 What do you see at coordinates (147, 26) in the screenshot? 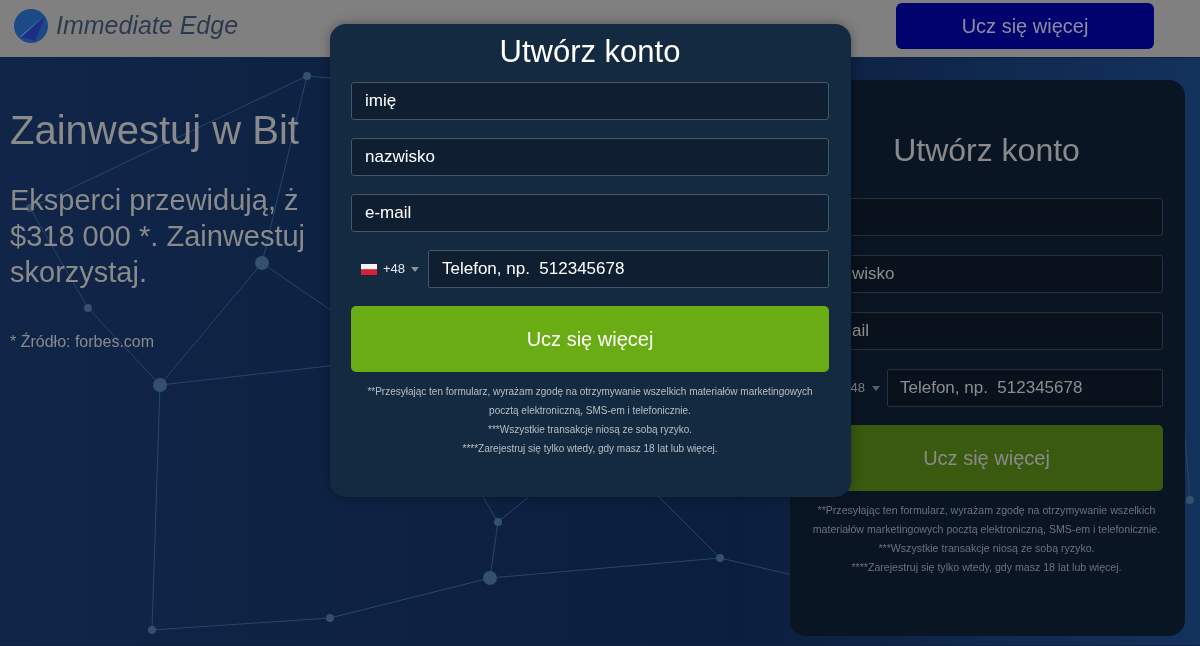
I see `logo-text: Immediate Edge` at bounding box center [147, 26].